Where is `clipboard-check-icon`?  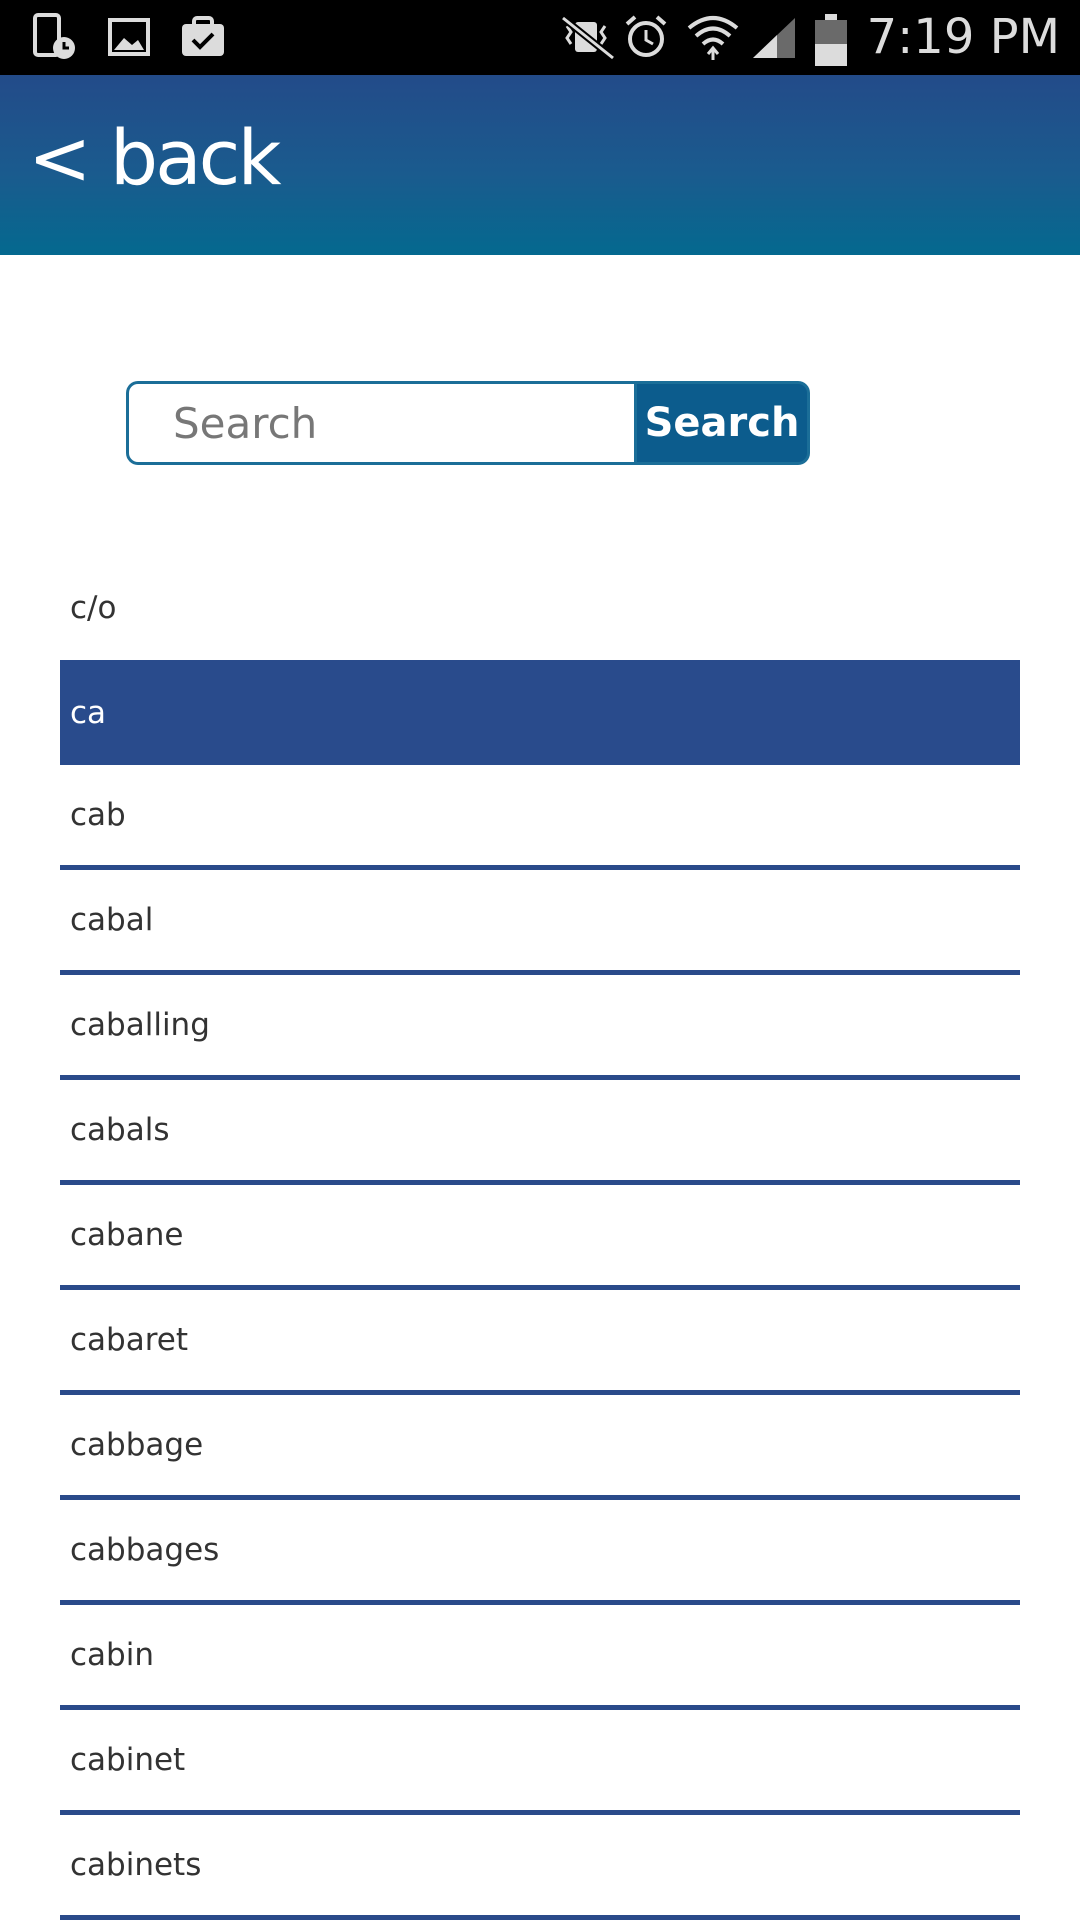
clipboard-check-icon is located at coordinates (203, 37).